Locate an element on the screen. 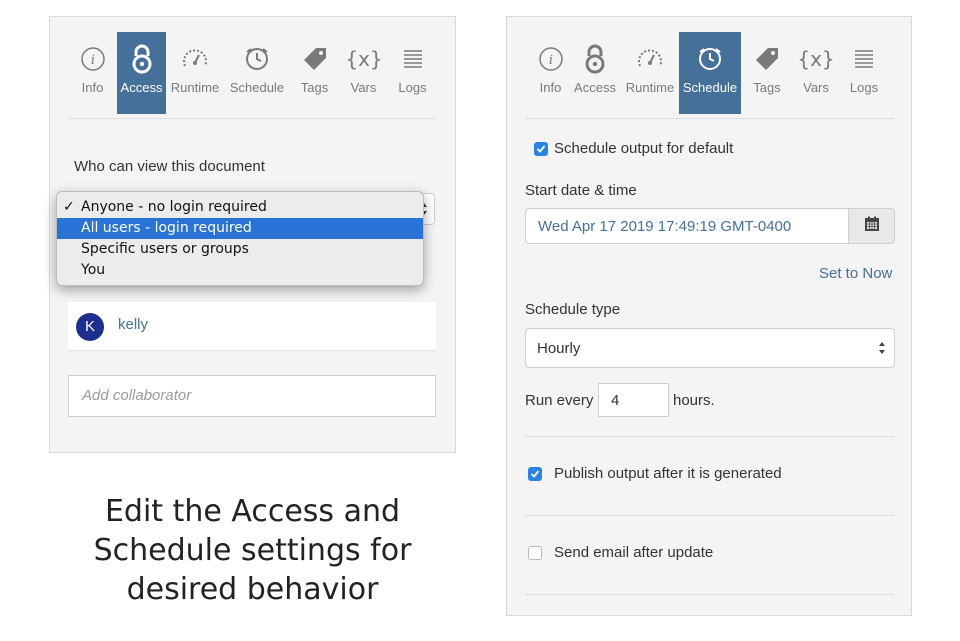 The width and height of the screenshot is (960, 641). start-date-input: Wed Apr 17 2019 17:49:19 GMT-0400 is located at coordinates (687, 226).